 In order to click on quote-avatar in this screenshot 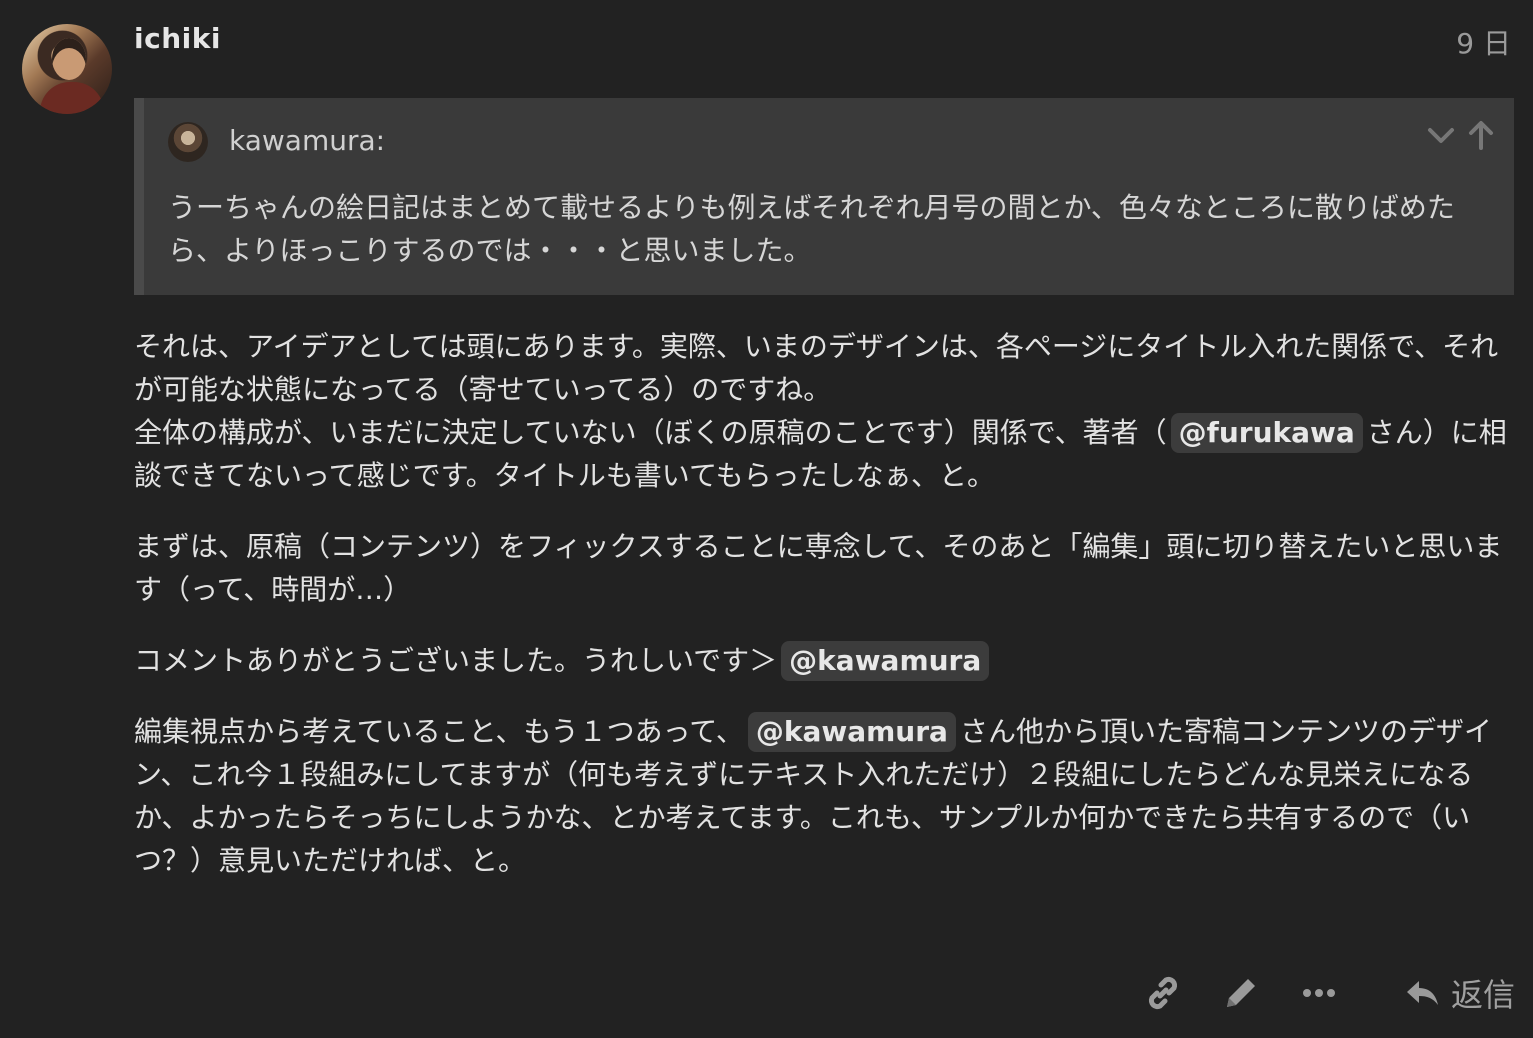, I will do `click(188, 142)`.